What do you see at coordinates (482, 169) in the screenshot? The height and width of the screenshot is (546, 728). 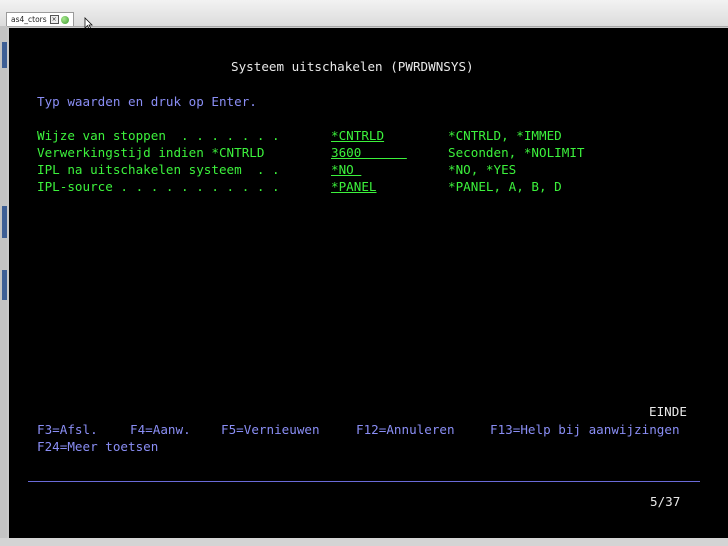 I see `restart-options: *NO, *YES` at bounding box center [482, 169].